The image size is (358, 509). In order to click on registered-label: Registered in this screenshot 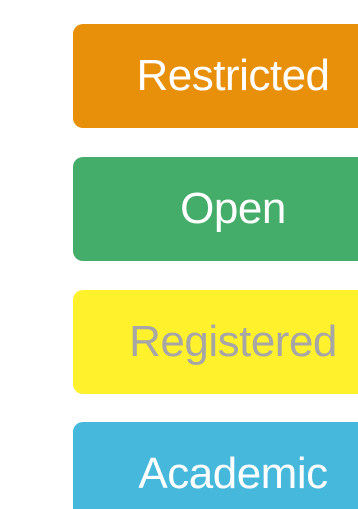, I will do `click(233, 341)`.